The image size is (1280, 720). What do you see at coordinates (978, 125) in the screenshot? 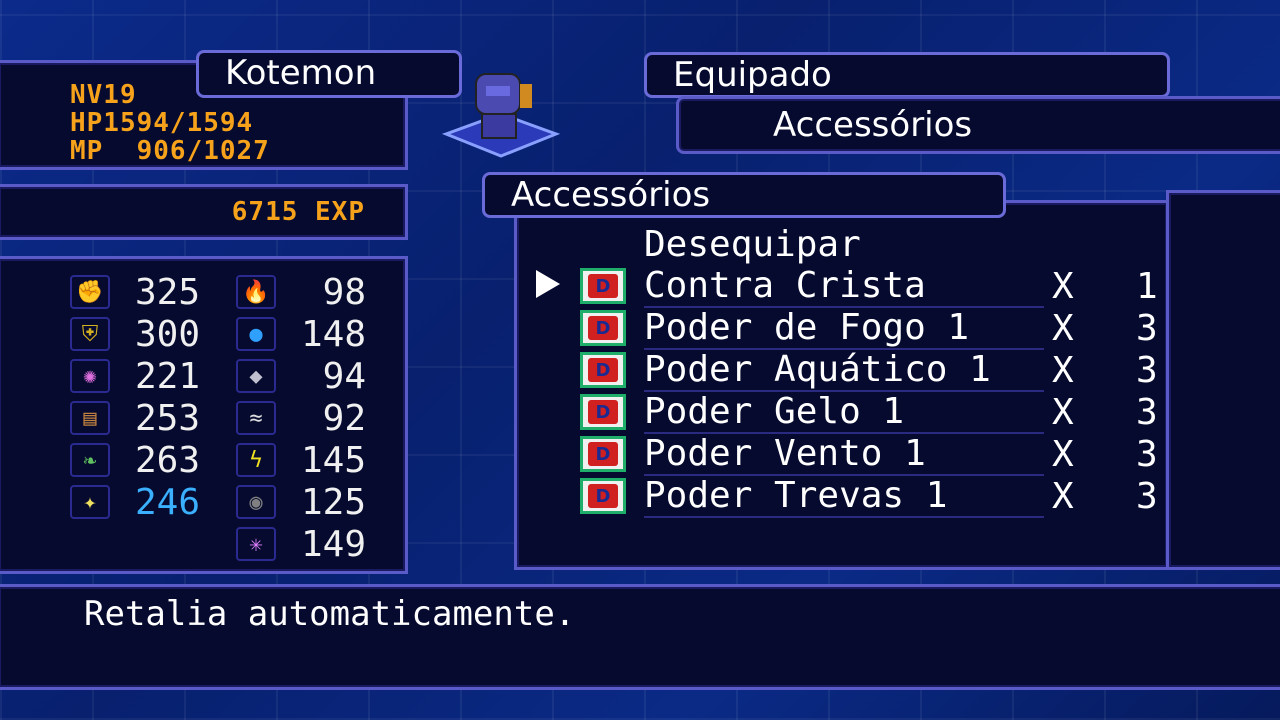
I see `equipped-slot-panel: Accessórios` at bounding box center [978, 125].